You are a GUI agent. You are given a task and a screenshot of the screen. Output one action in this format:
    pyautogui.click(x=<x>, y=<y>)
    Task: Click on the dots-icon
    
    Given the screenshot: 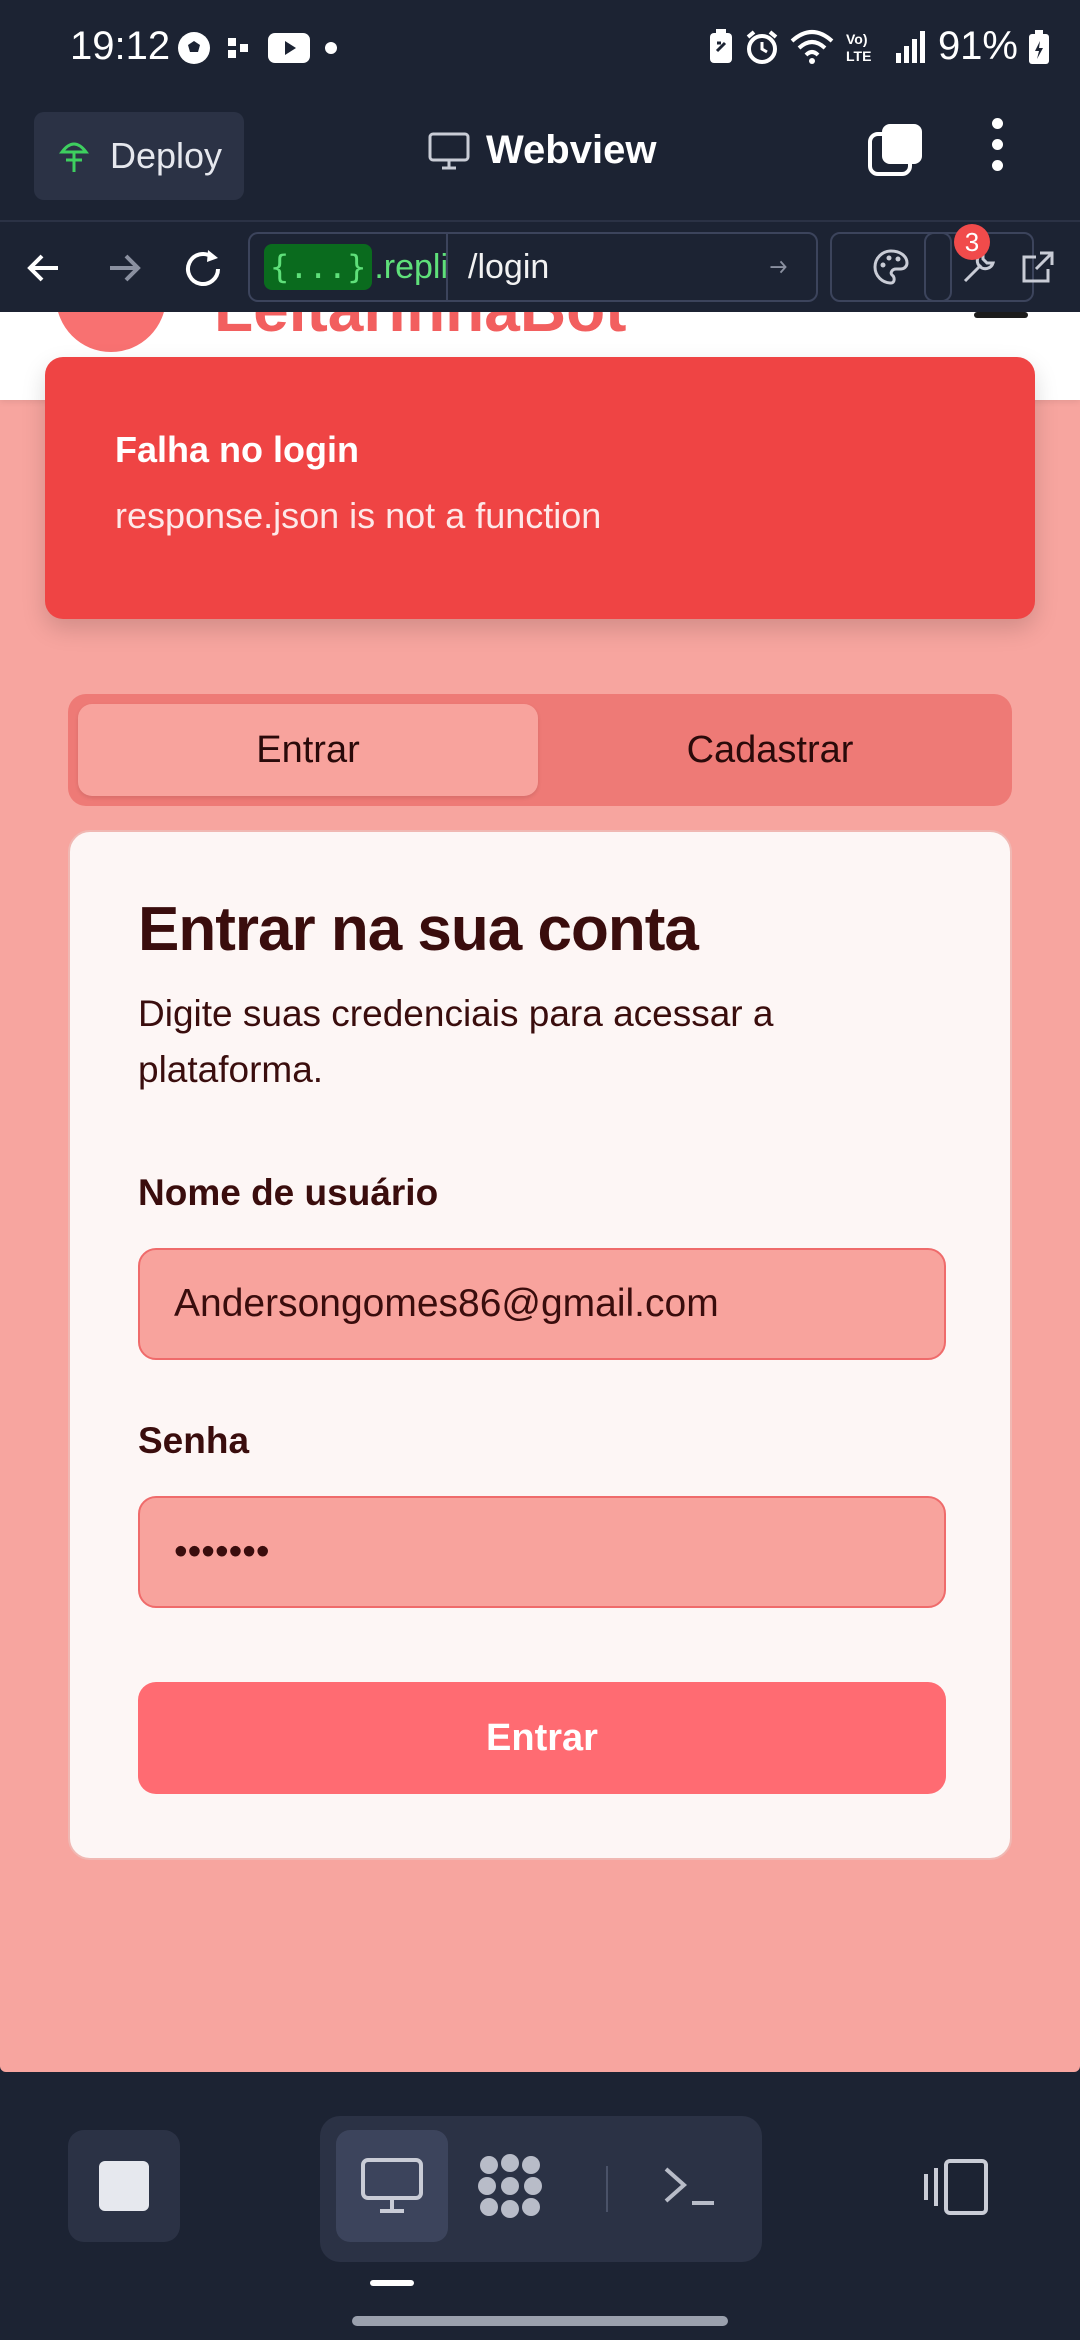 What is the action you would take?
    pyautogui.click(x=238, y=48)
    